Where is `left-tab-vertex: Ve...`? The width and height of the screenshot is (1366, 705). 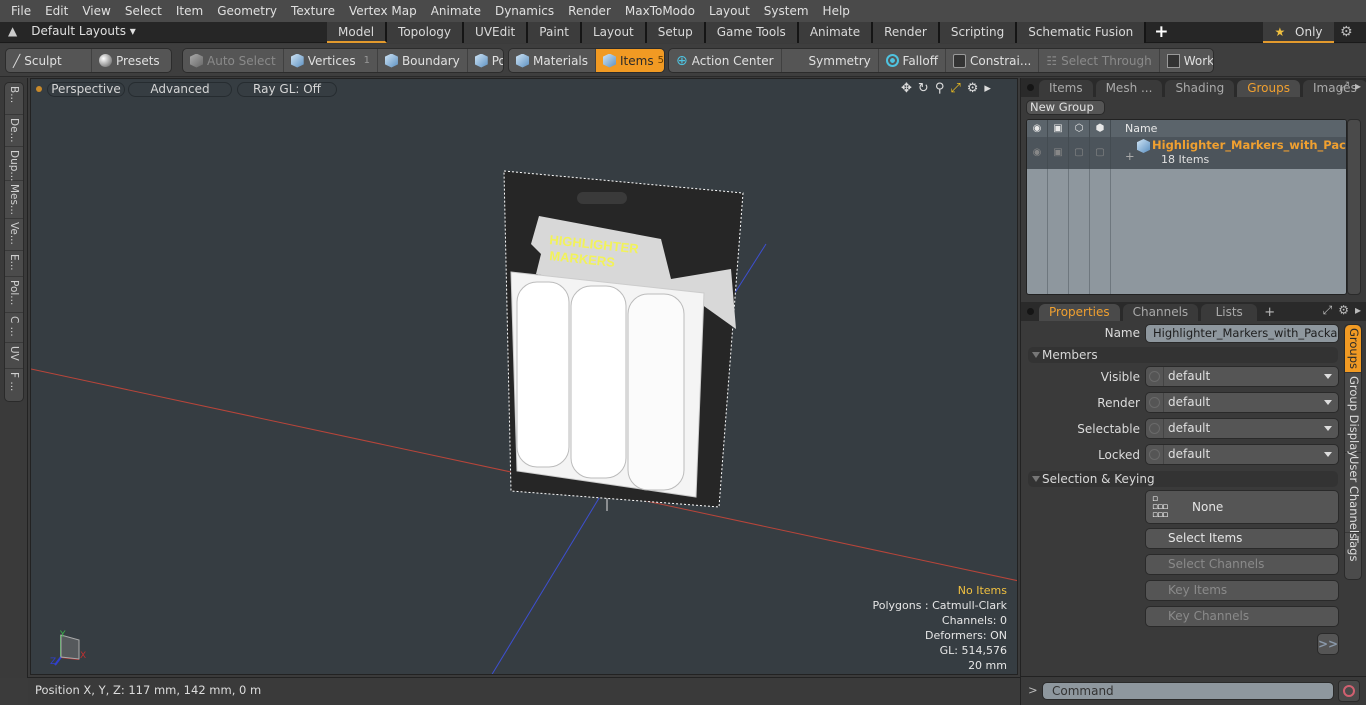 left-tab-vertex: Ve... is located at coordinates (14, 235).